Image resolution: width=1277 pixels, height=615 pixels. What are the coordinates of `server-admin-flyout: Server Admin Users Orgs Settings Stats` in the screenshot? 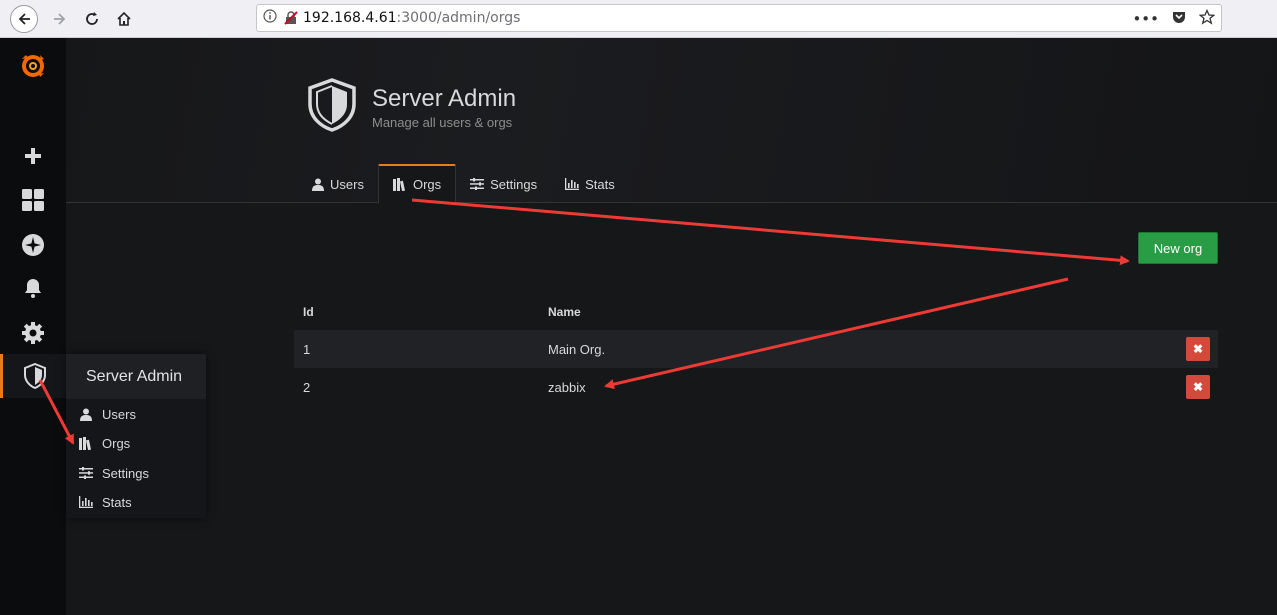 It's located at (136, 436).